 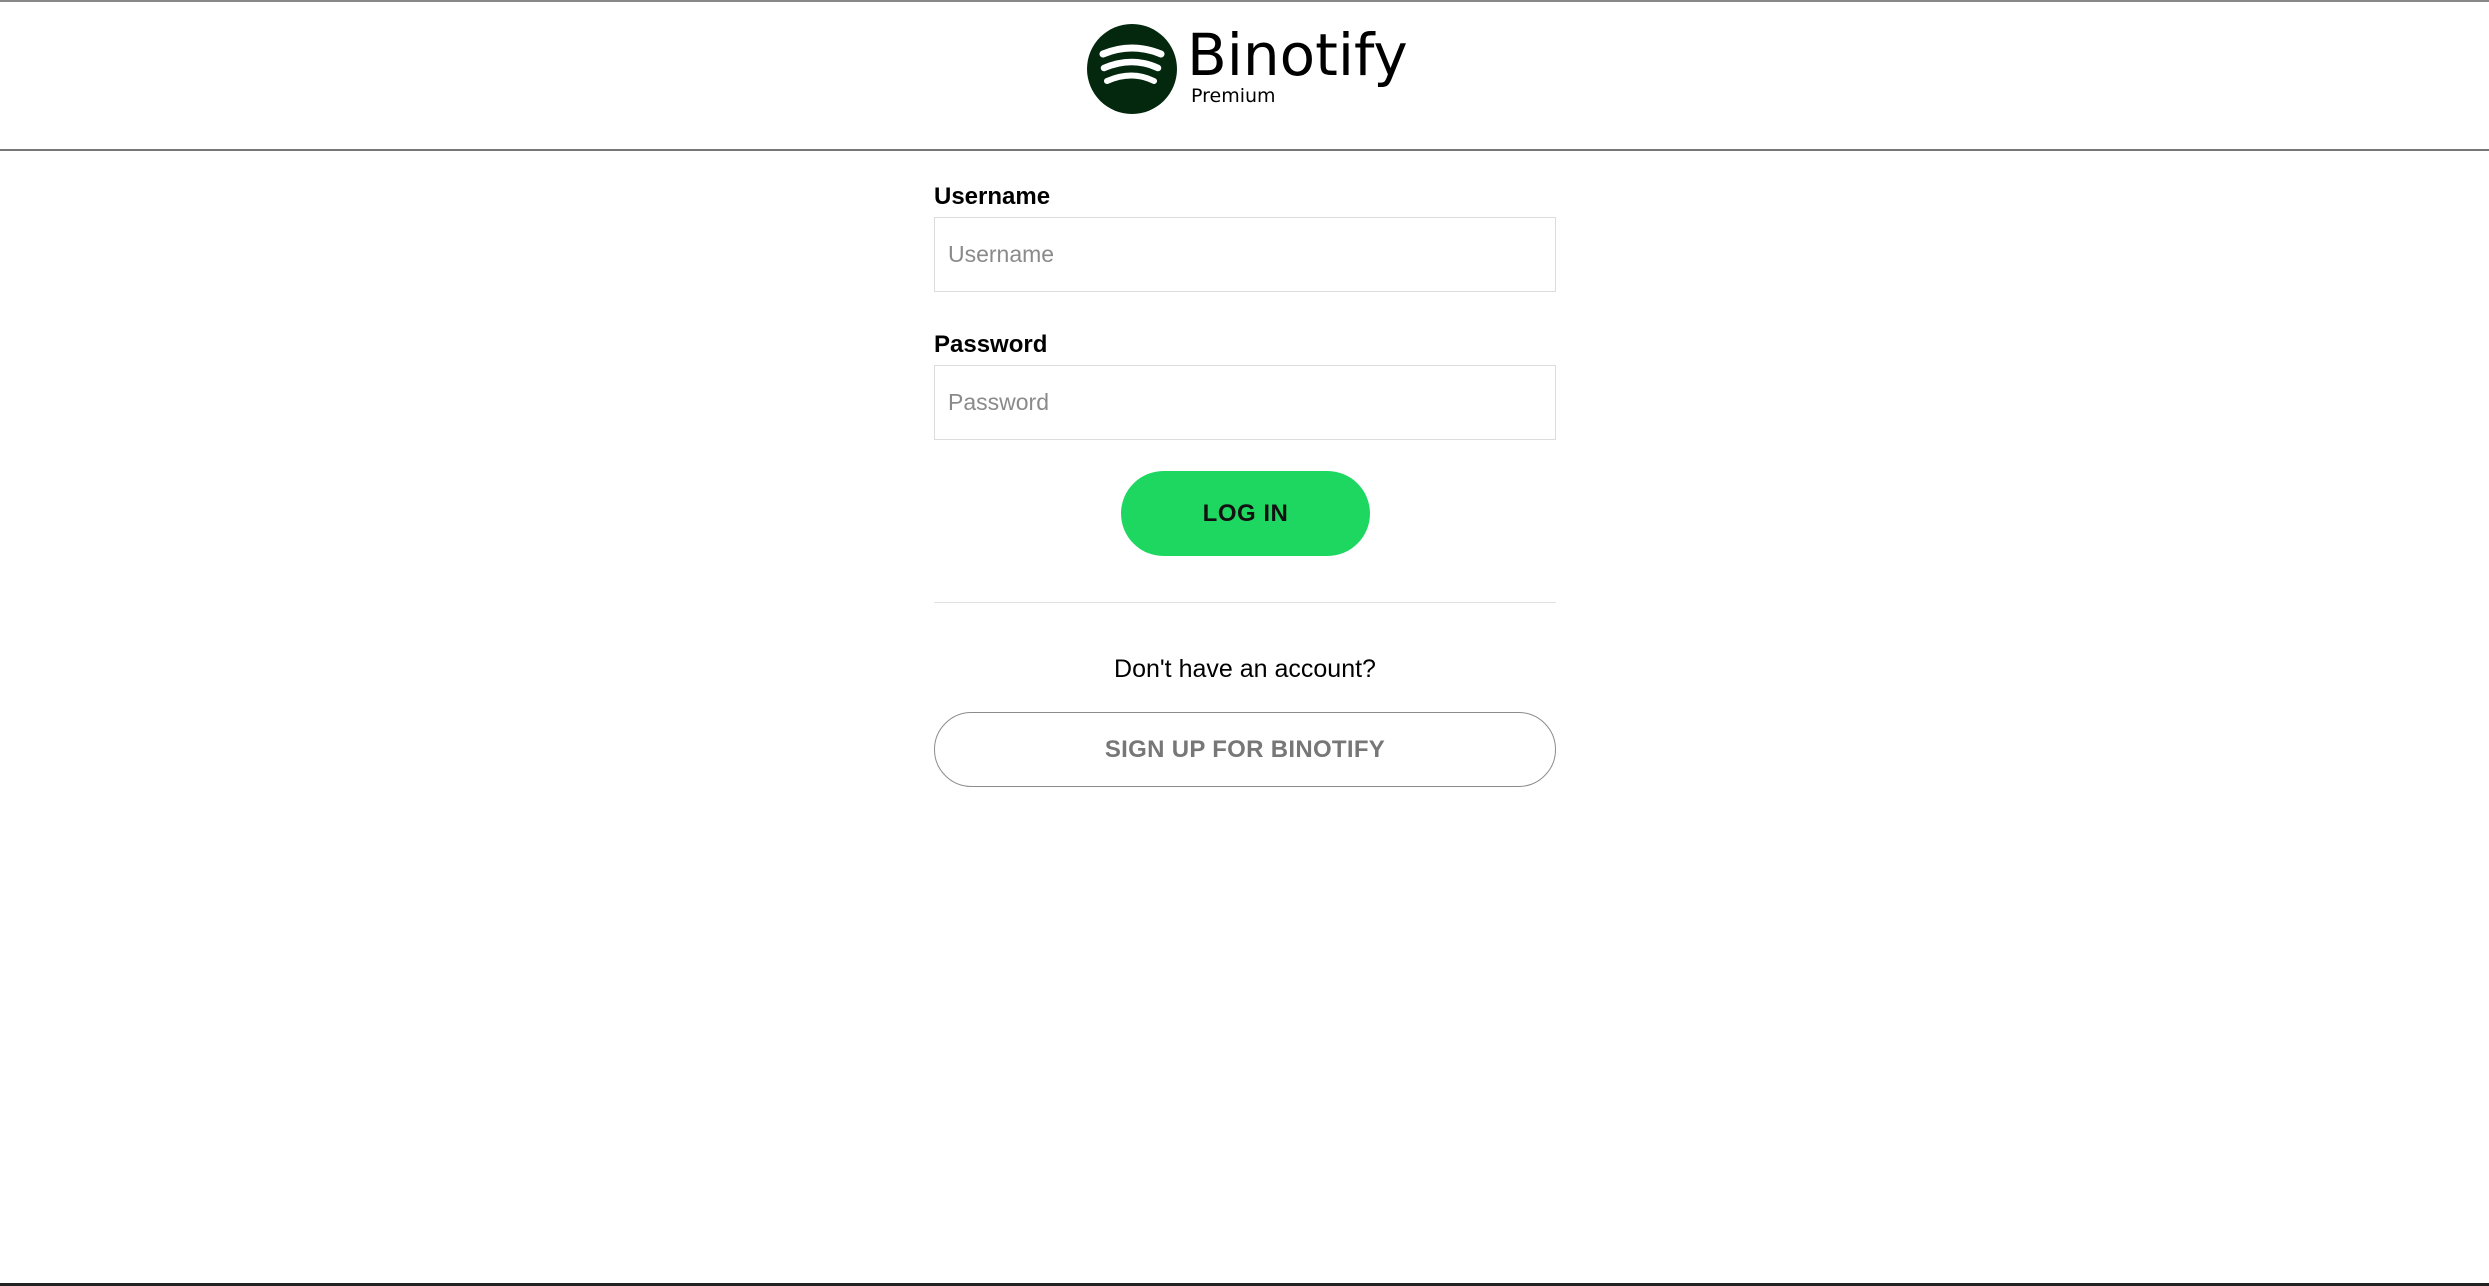 I want to click on no-account-prompt: Don't have an account?, so click(x=1245, y=669).